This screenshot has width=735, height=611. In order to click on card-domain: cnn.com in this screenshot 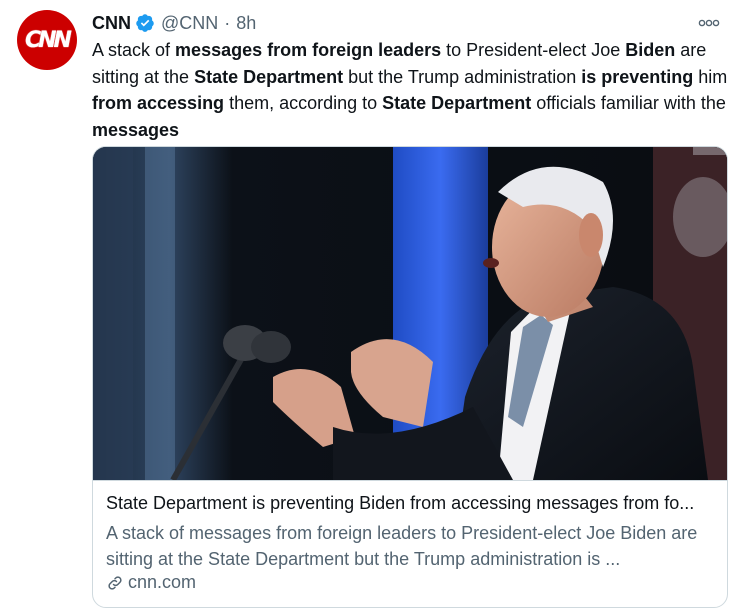, I will do `click(151, 582)`.